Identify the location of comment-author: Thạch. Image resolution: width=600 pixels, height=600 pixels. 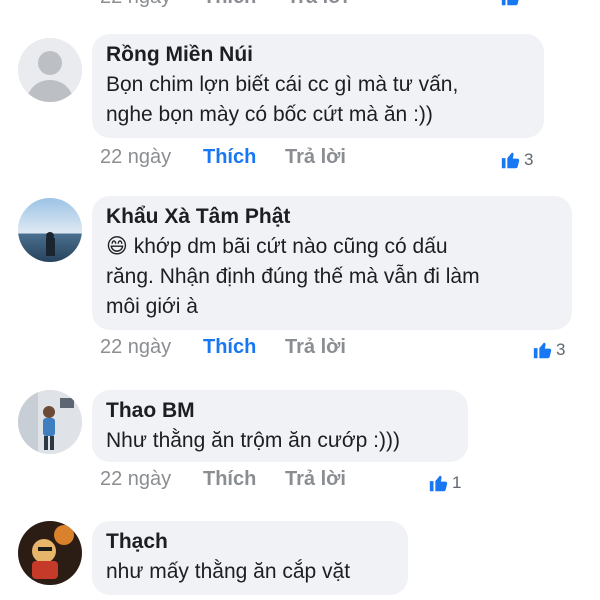
(250, 542).